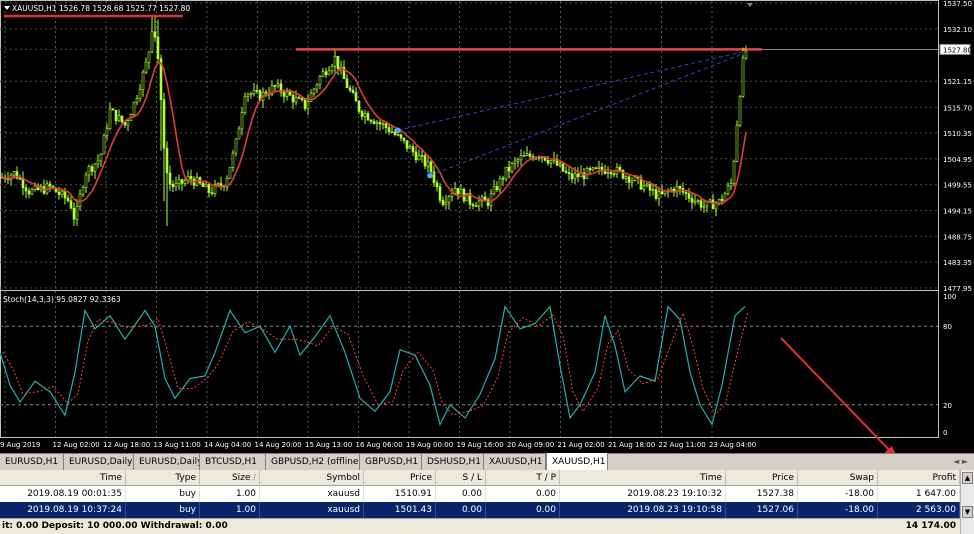 Image resolution: width=974 pixels, height=534 pixels. What do you see at coordinates (581, 445) in the screenshot?
I see `time-axis-label: 21 Aug 02:00` at bounding box center [581, 445].